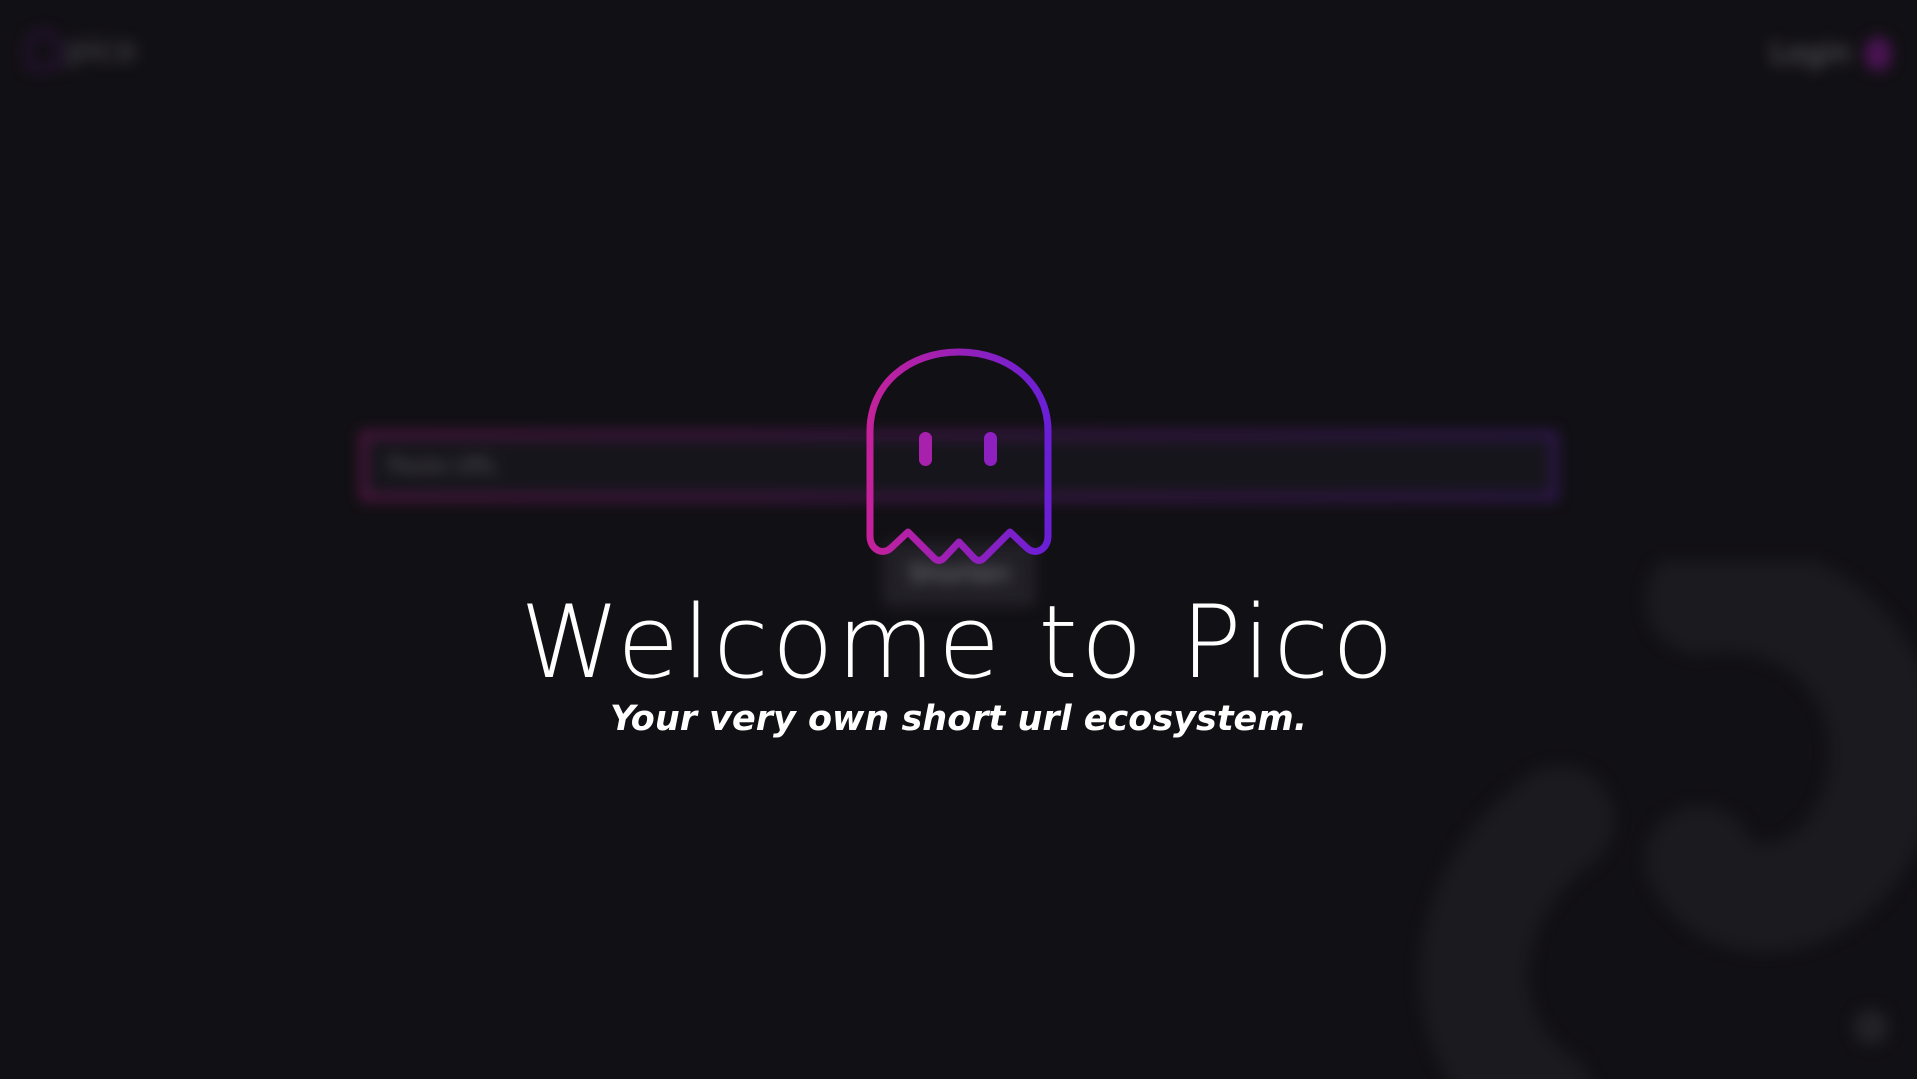  What do you see at coordinates (958, 642) in the screenshot?
I see `welcome-title: Welcome to Pico` at bounding box center [958, 642].